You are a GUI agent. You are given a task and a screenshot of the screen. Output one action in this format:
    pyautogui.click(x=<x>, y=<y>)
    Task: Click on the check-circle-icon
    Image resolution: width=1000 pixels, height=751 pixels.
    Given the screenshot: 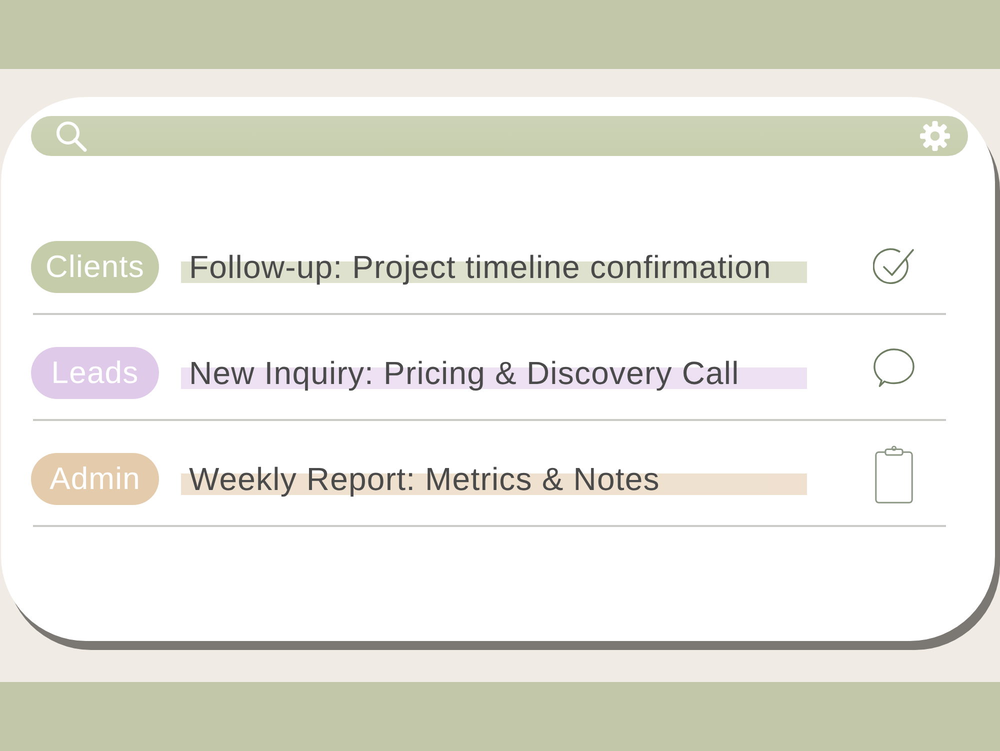 What is the action you would take?
    pyautogui.click(x=894, y=267)
    